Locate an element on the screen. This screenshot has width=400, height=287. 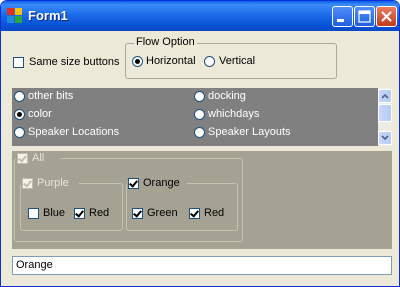
scroll-thumb is located at coordinates (385, 113).